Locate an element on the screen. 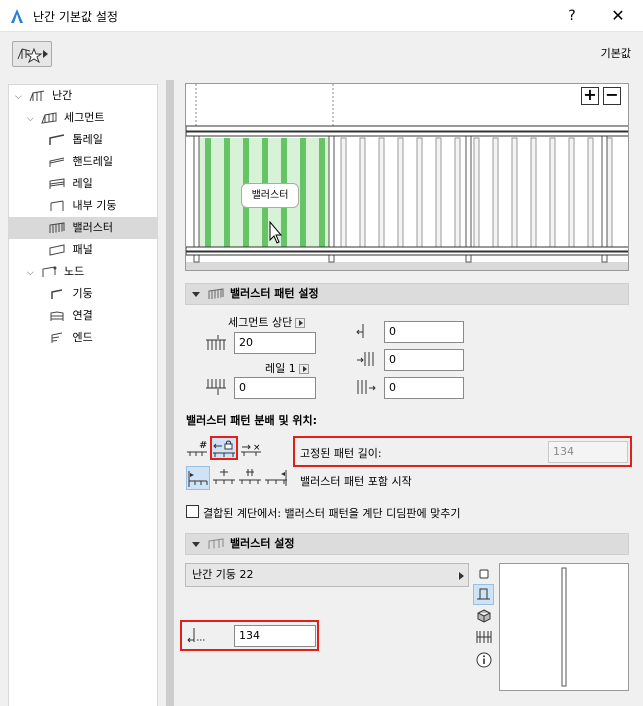 The width and height of the screenshot is (643, 706). fixed-length-label: 고정된 패턴 길이: is located at coordinates (341, 453).